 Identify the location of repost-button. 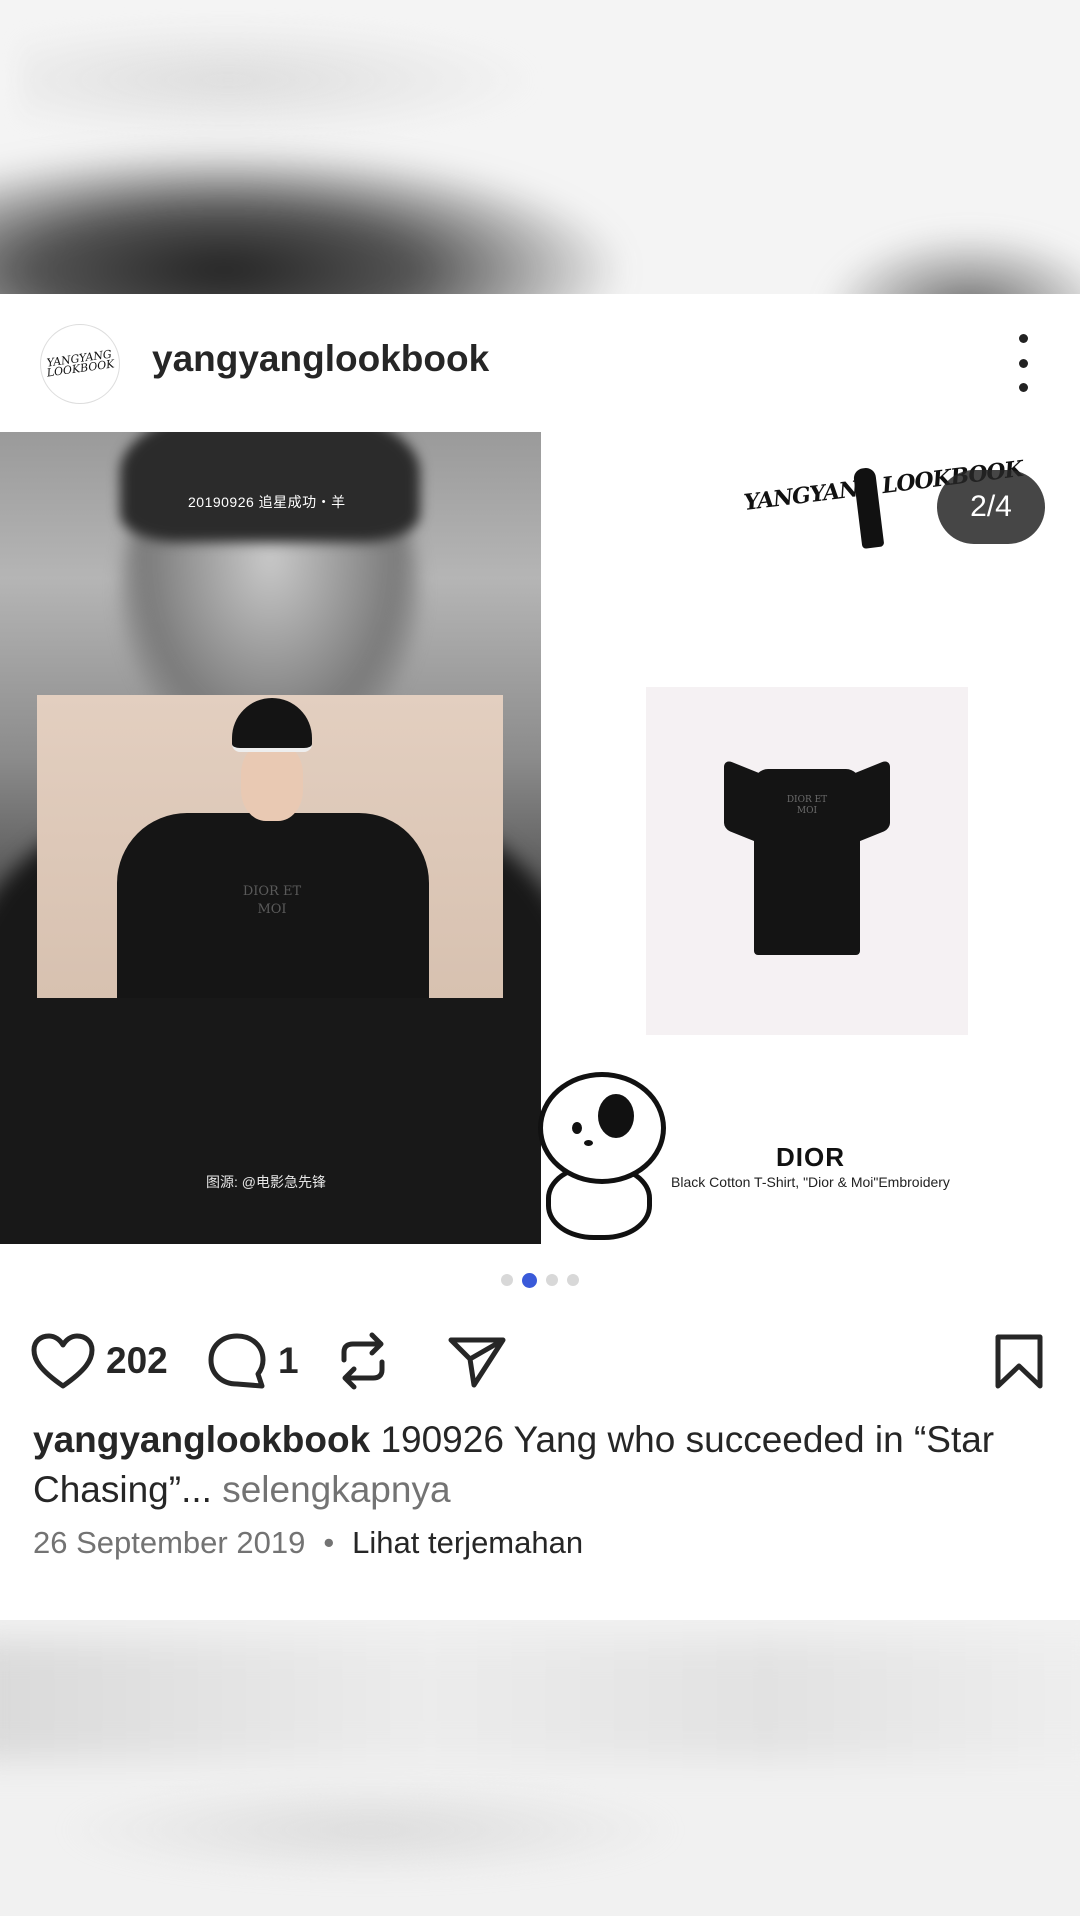
(363, 1361).